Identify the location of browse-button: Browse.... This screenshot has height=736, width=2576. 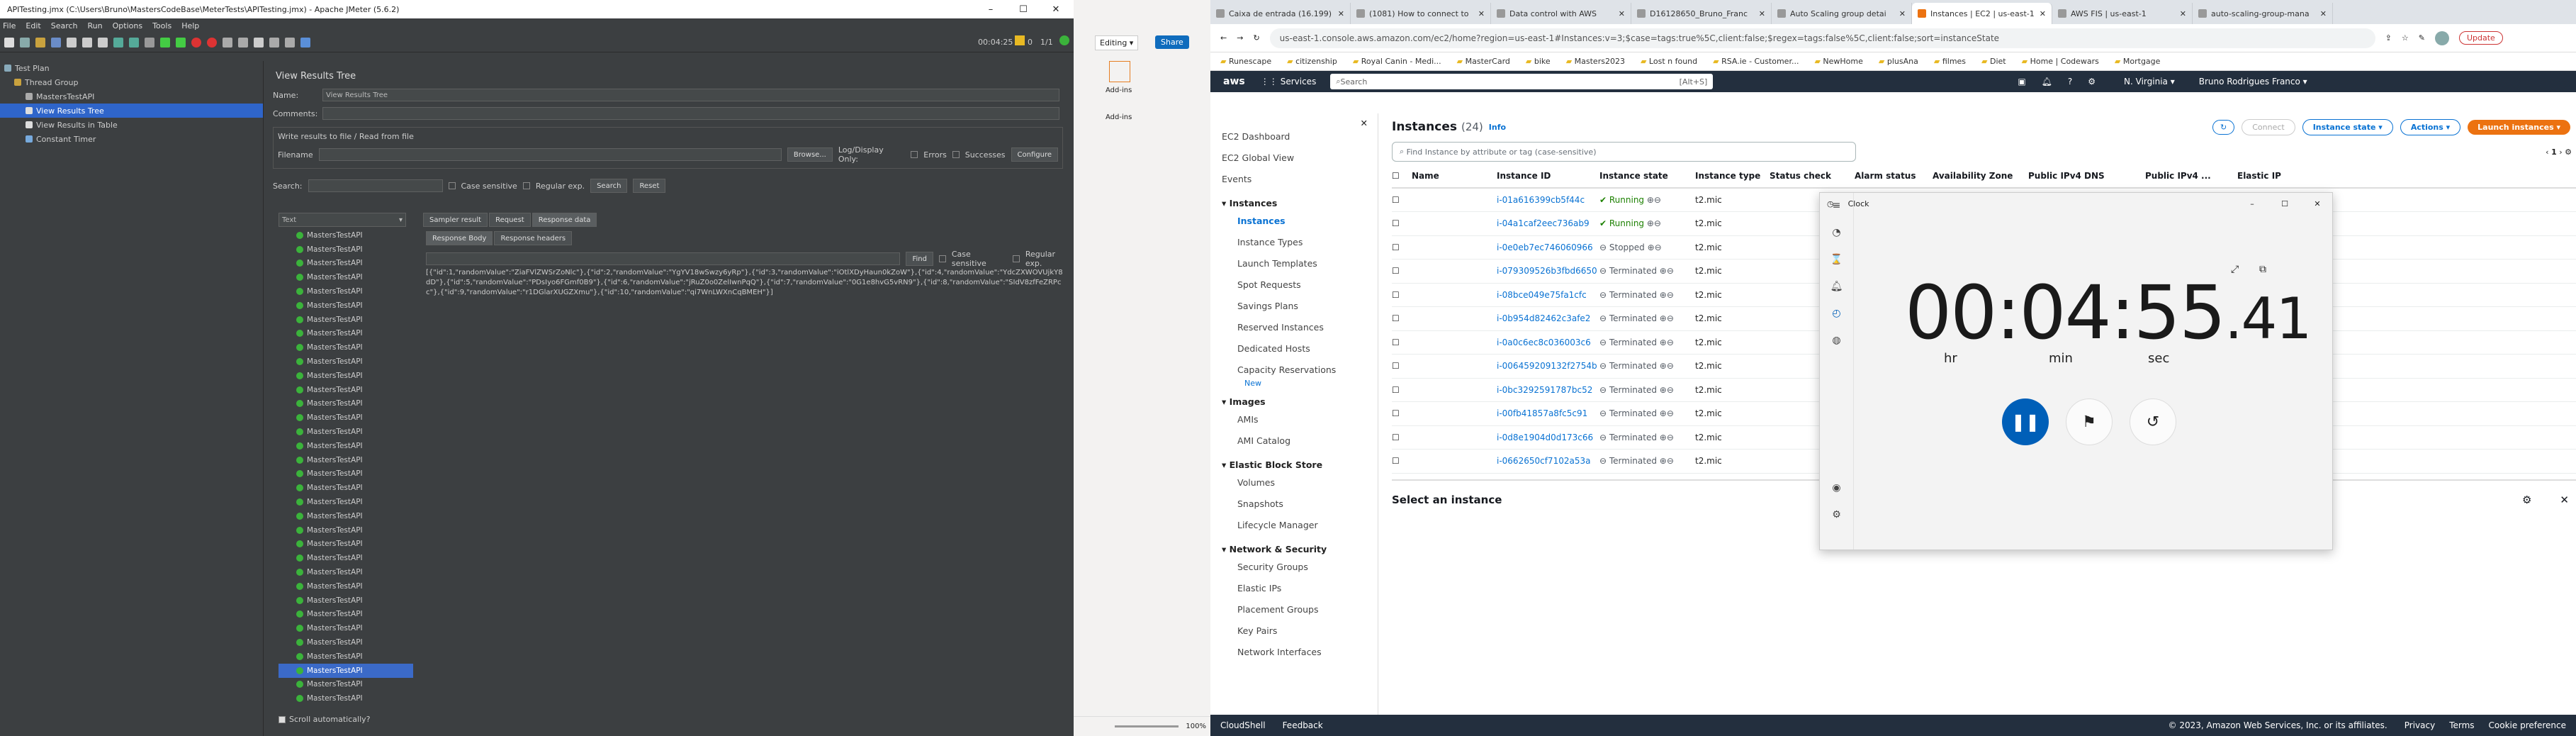
(810, 154).